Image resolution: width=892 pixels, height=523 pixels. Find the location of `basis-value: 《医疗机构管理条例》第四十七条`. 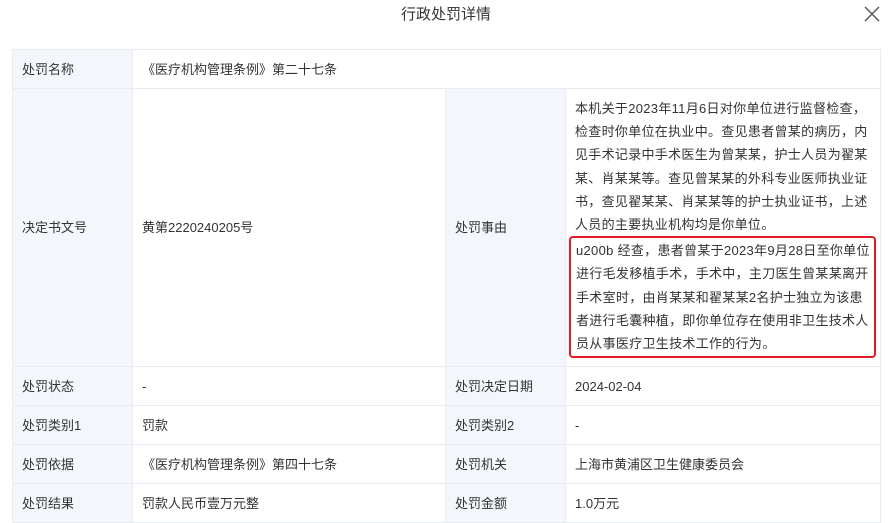

basis-value: 《医疗机构管理条例》第四十七条 is located at coordinates (289, 464).